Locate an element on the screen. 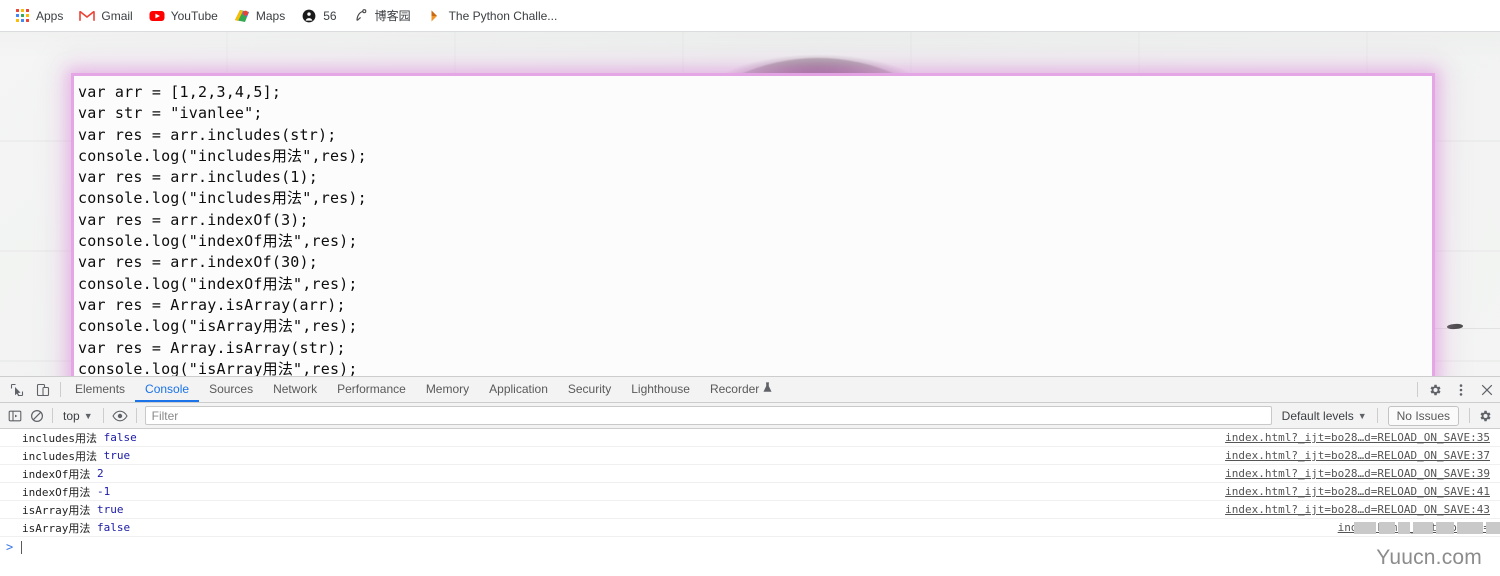 The height and width of the screenshot is (576, 1500). tab-label: Application is located at coordinates (518, 388).